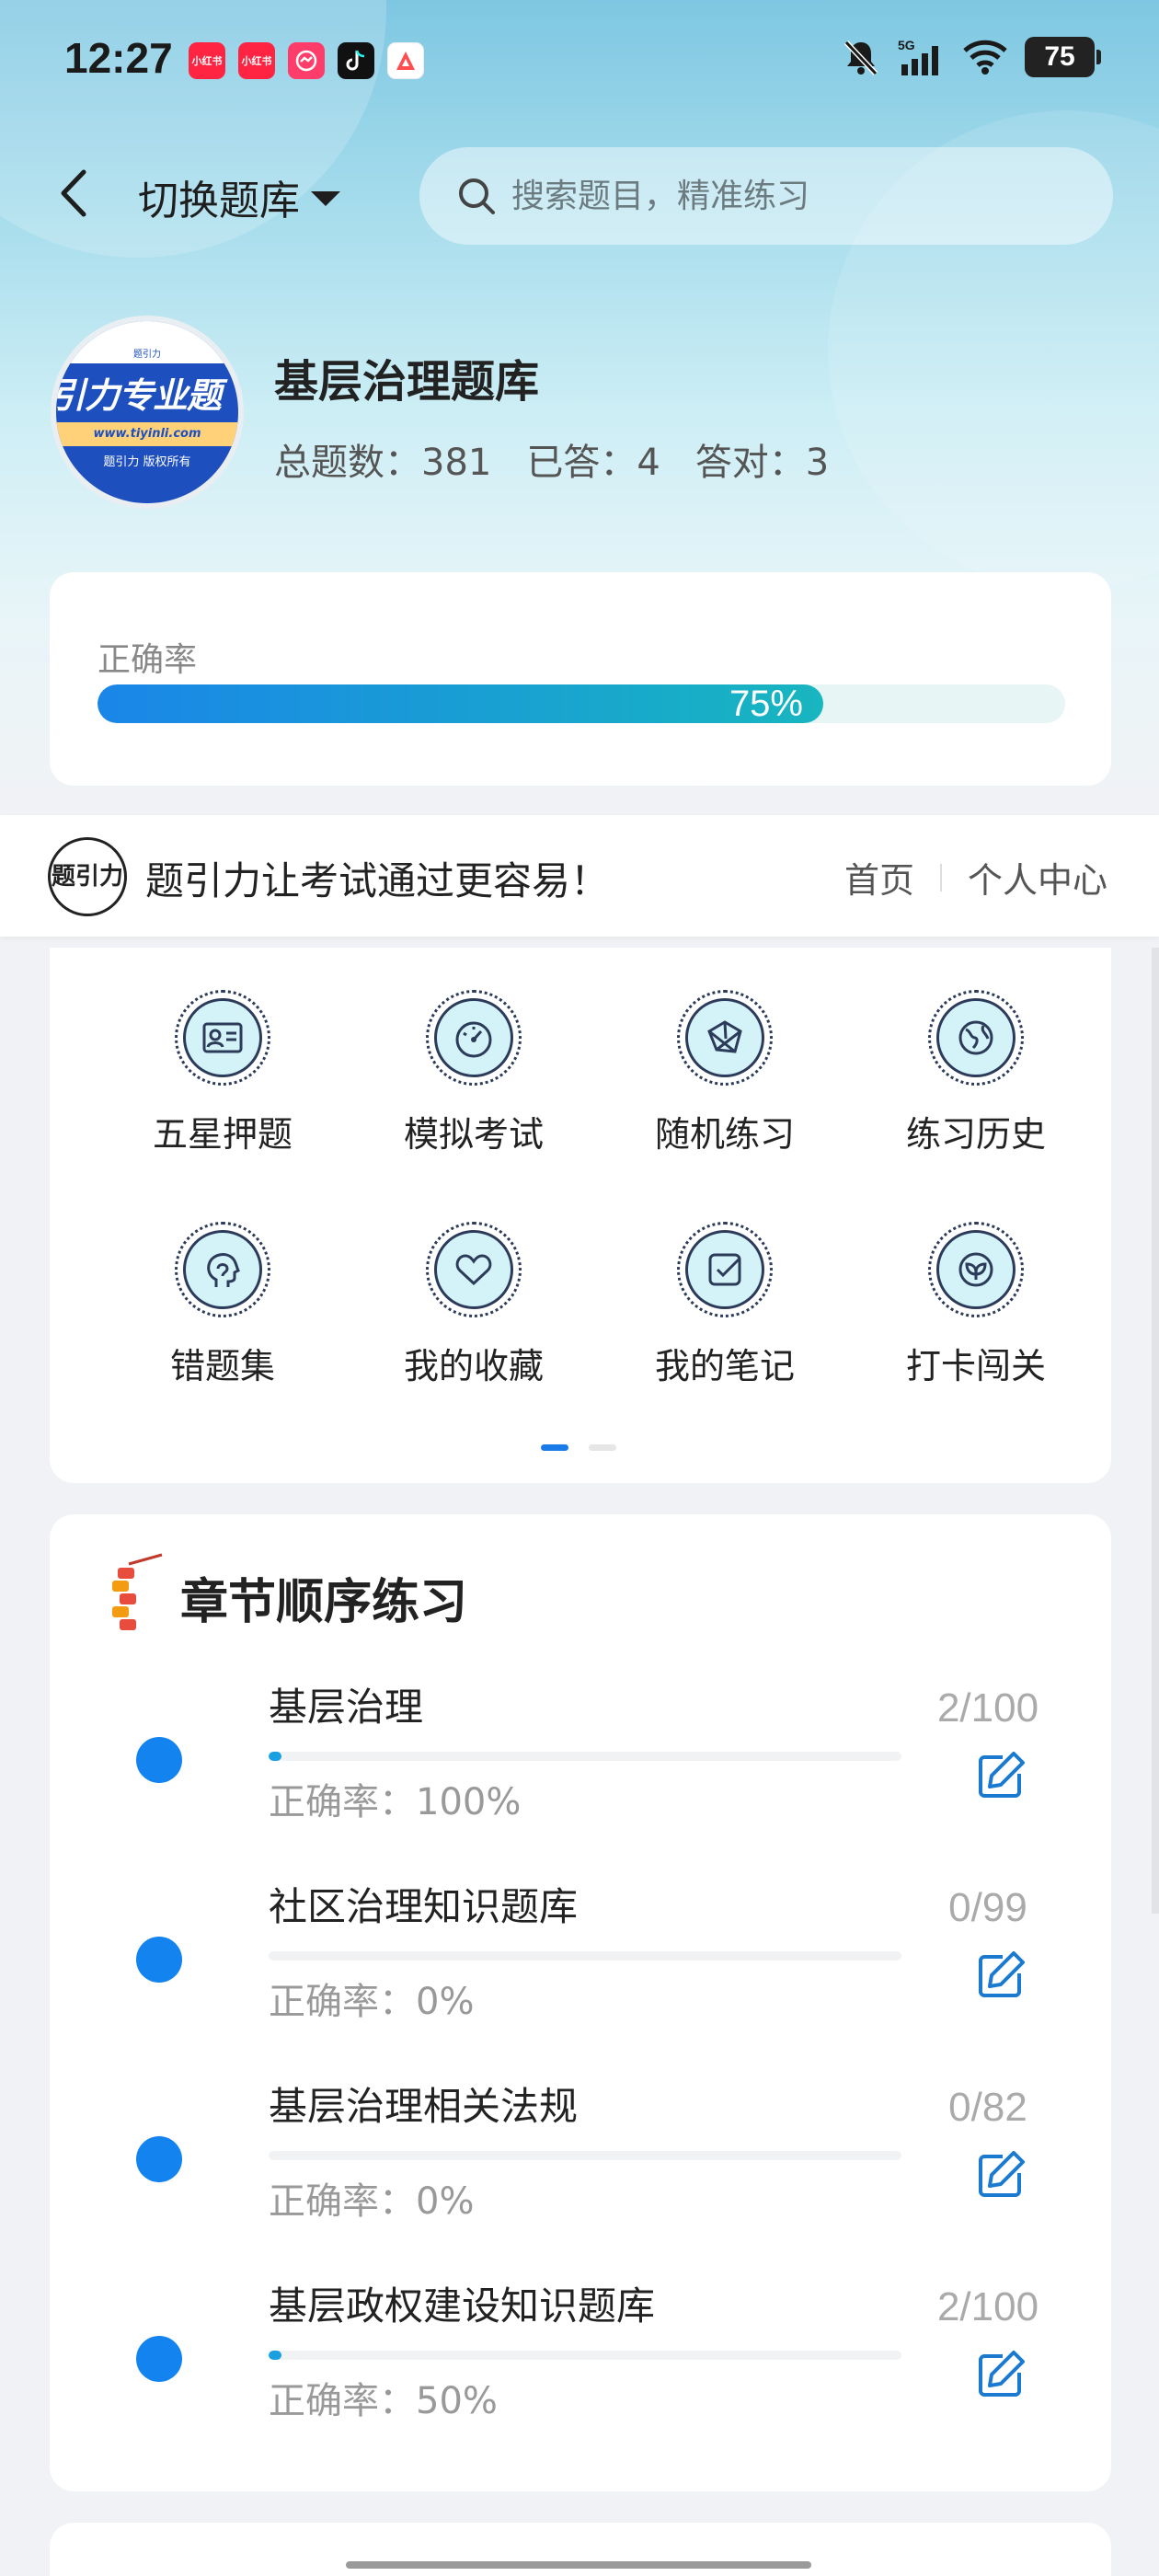 This screenshot has width=1159, height=2576. Describe the element at coordinates (395, 1802) in the screenshot. I see `chapter-accuracy: 正确率：100%` at that location.